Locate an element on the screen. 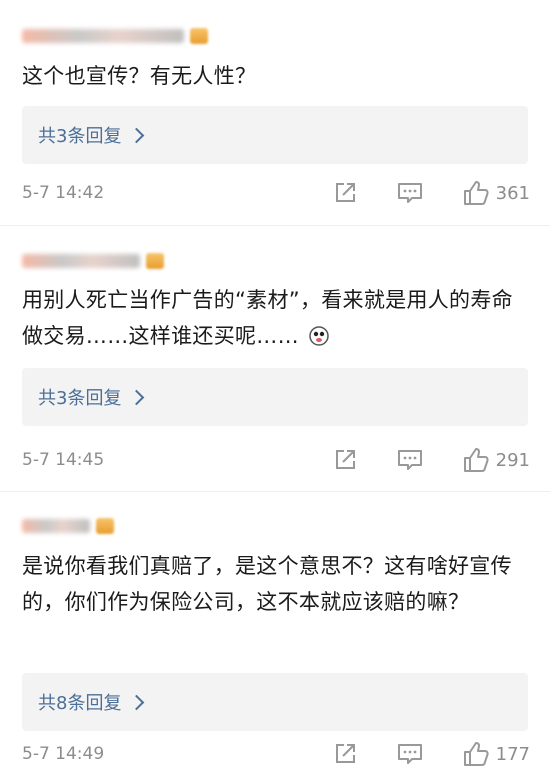 Image resolution: width=550 pixels, height=778 pixels. like-button: 291 is located at coordinates (496, 460).